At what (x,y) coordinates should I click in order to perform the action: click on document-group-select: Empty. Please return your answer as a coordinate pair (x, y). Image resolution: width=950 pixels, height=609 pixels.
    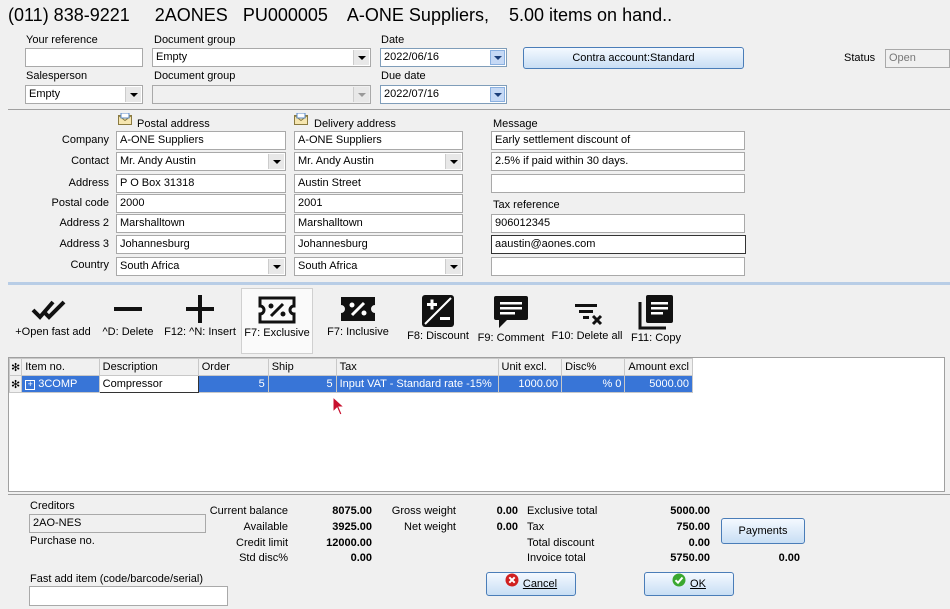
    Looking at the image, I should click on (261, 57).